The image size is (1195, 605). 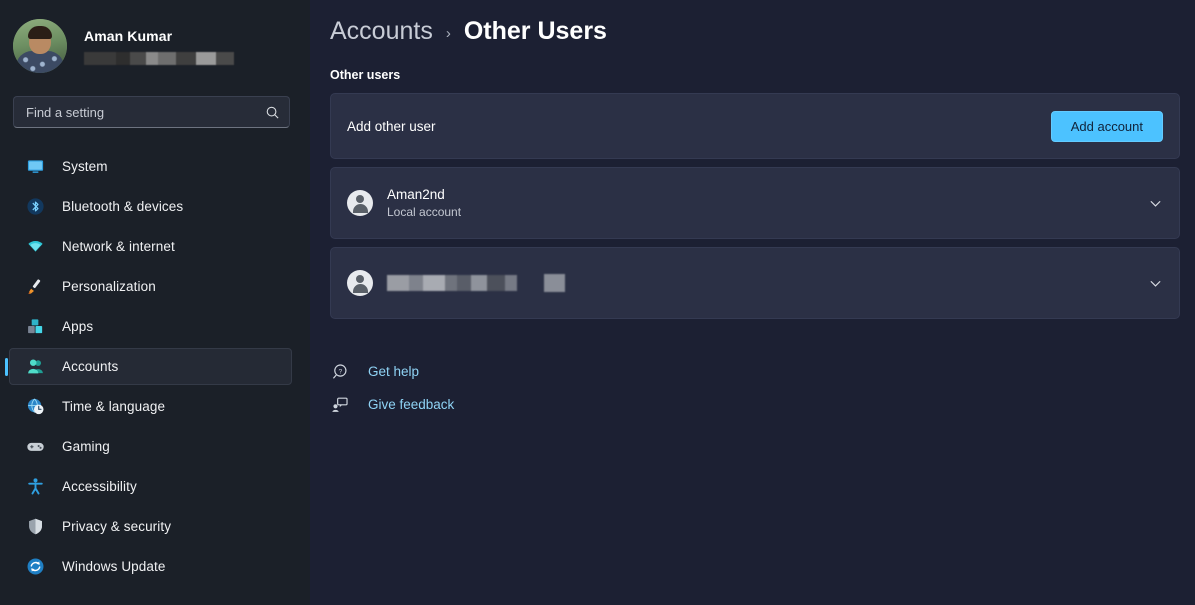 I want to click on sidebar-item-time-language: Time & language, so click(x=150, y=406).